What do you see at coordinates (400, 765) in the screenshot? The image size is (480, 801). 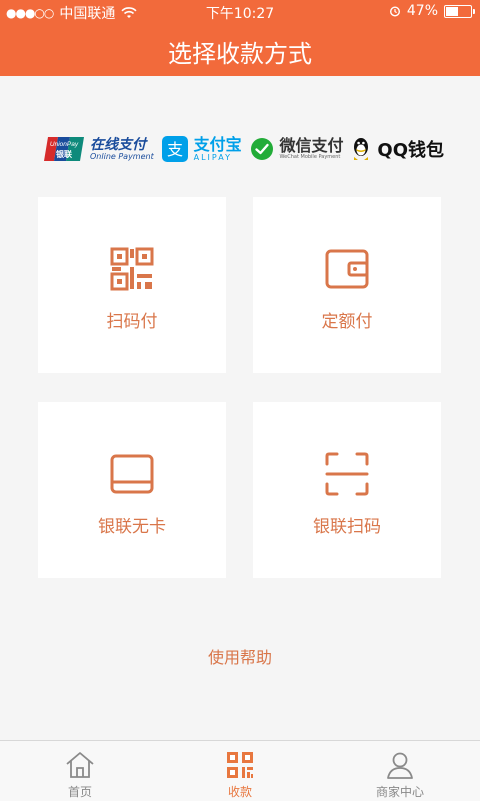 I see `user-icon` at bounding box center [400, 765].